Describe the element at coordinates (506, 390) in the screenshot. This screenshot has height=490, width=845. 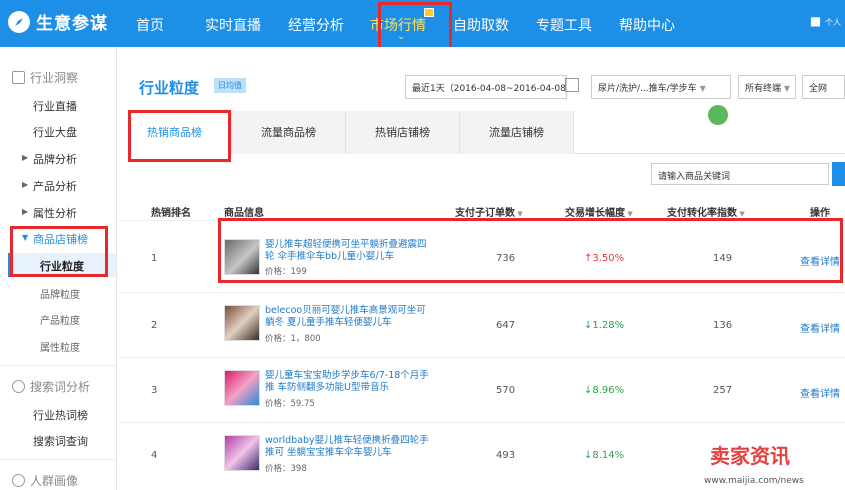
I see `orders-cell: 570` at that location.